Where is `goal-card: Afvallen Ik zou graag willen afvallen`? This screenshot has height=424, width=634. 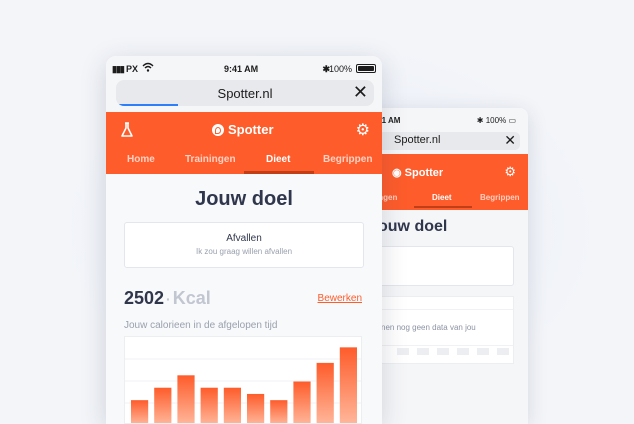
goal-card: Afvallen Ik zou graag willen afvallen is located at coordinates (244, 245).